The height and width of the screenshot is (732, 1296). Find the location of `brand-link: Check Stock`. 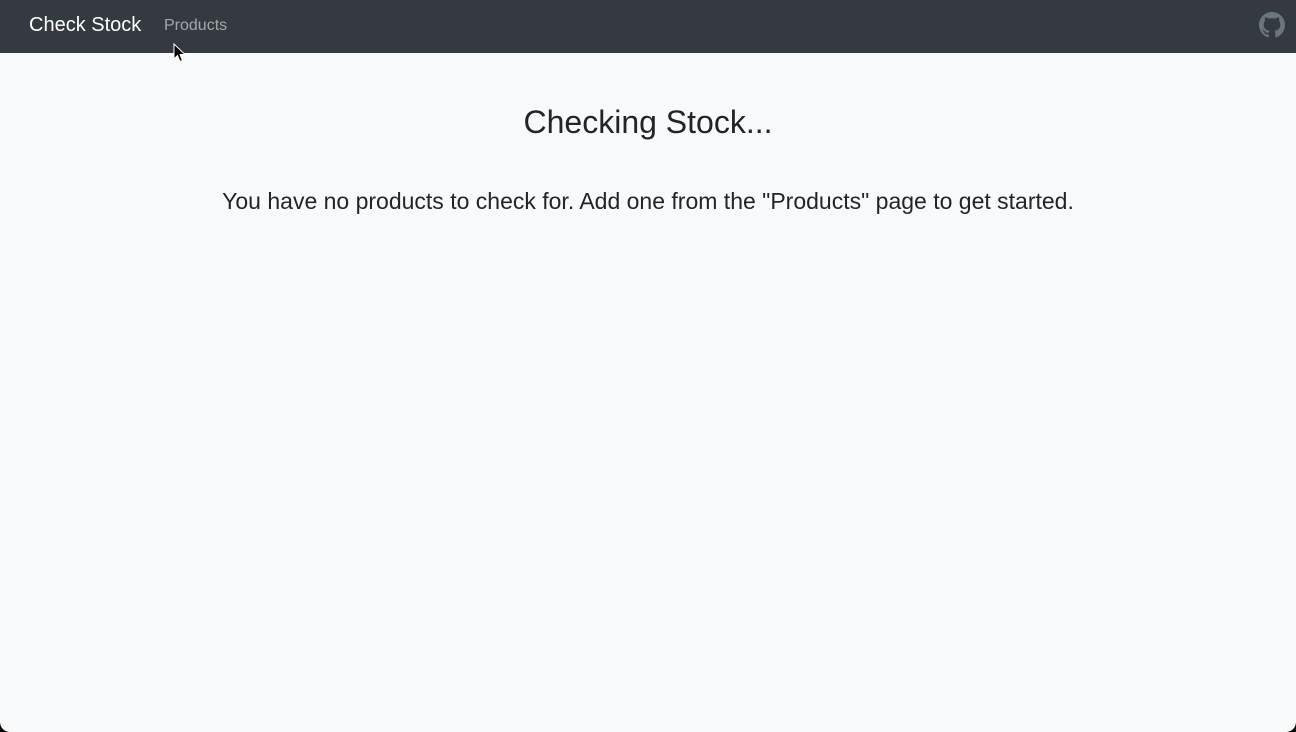

brand-link: Check Stock is located at coordinates (85, 25).